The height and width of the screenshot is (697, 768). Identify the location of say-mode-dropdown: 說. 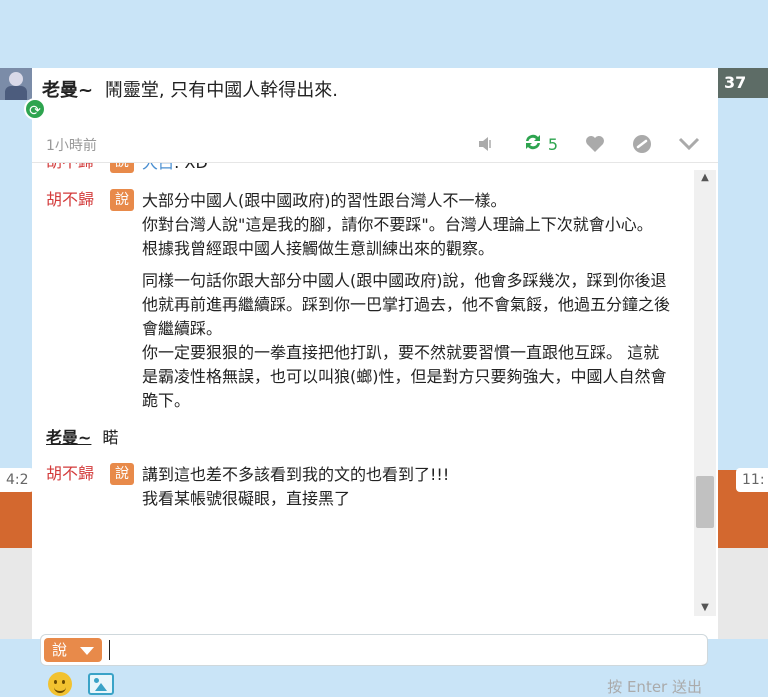
(73, 650).